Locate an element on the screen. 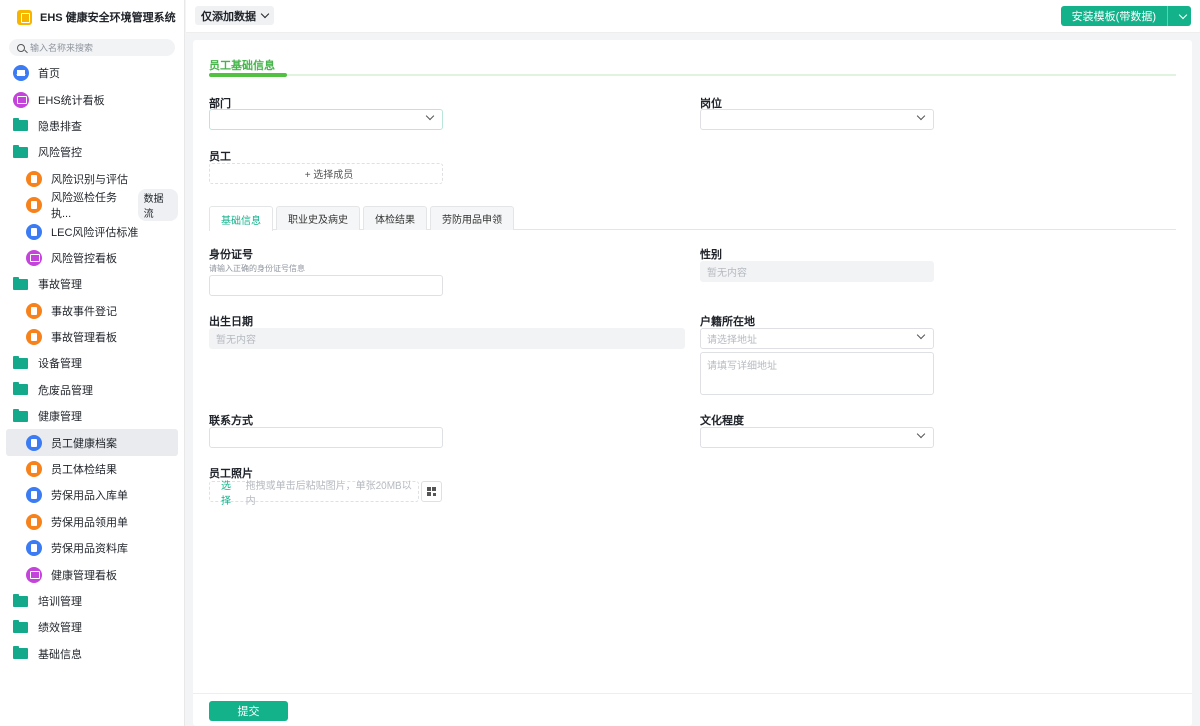 The height and width of the screenshot is (726, 1200). sidebar-item: 培训管理 is located at coordinates (89, 601).